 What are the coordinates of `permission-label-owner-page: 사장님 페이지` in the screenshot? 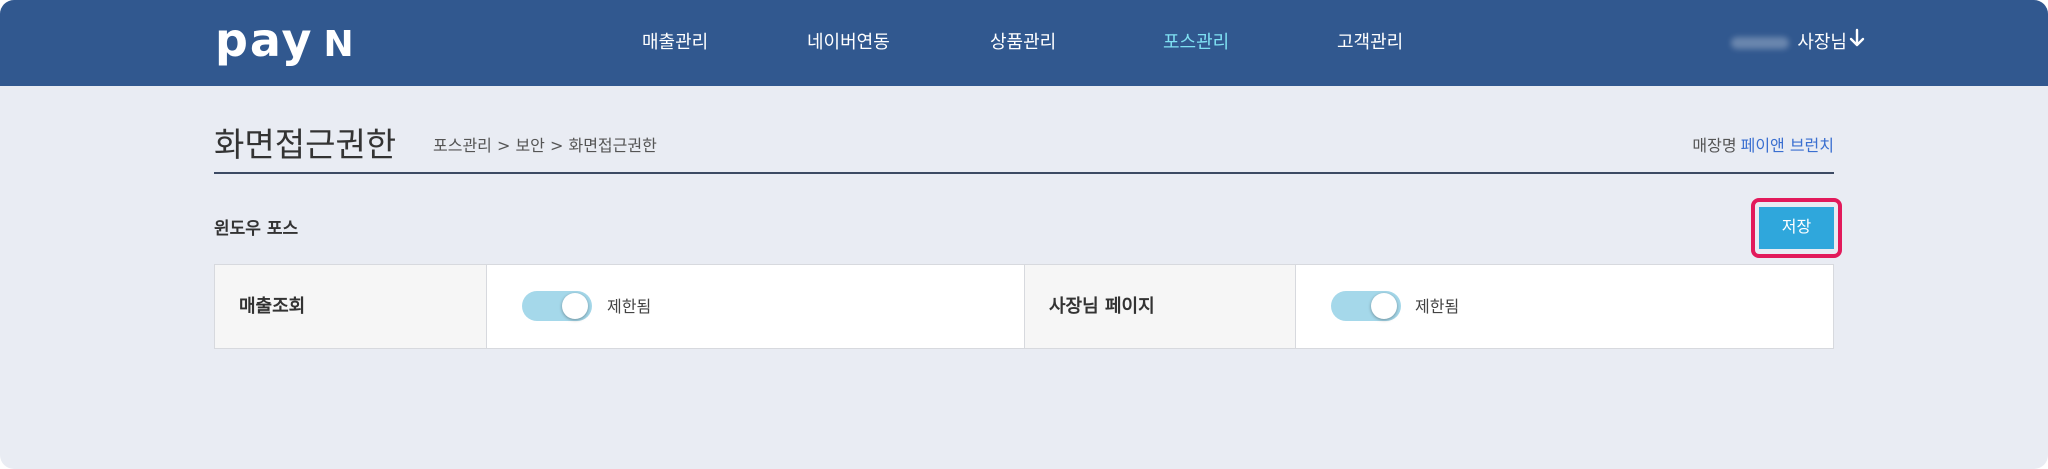 It's located at (1160, 306).